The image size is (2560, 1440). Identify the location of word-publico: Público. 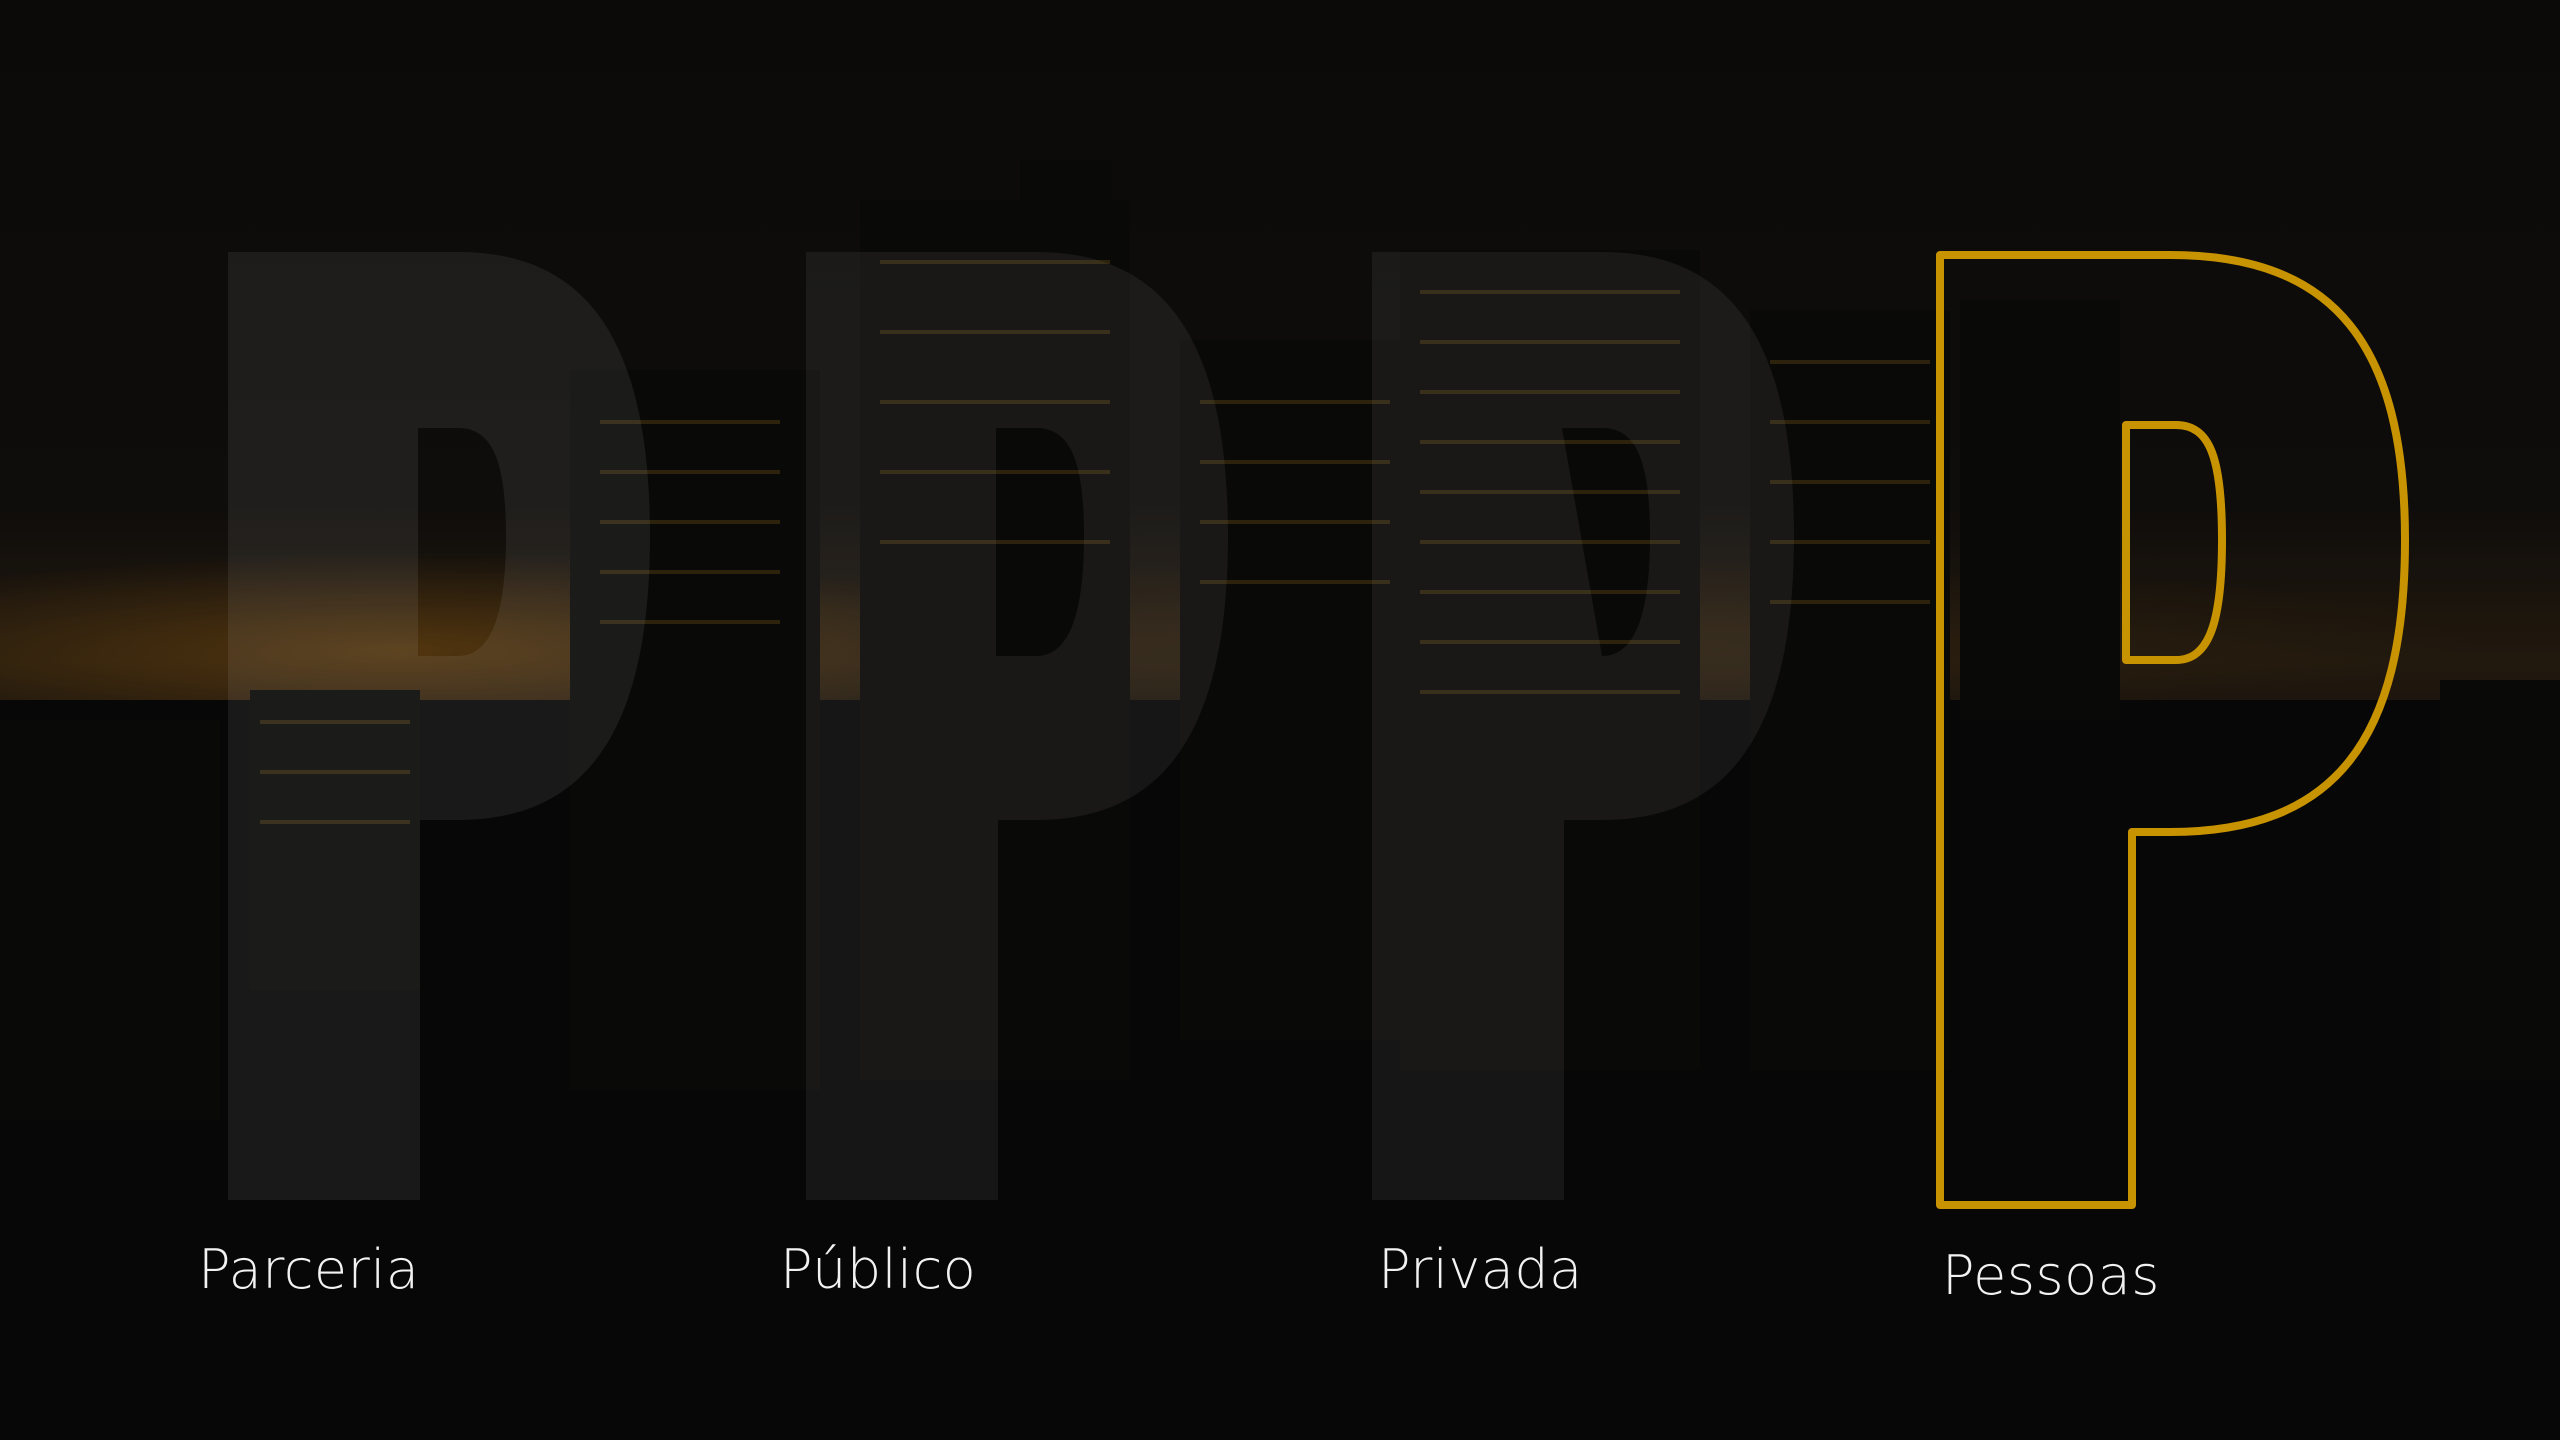
(878, 1269).